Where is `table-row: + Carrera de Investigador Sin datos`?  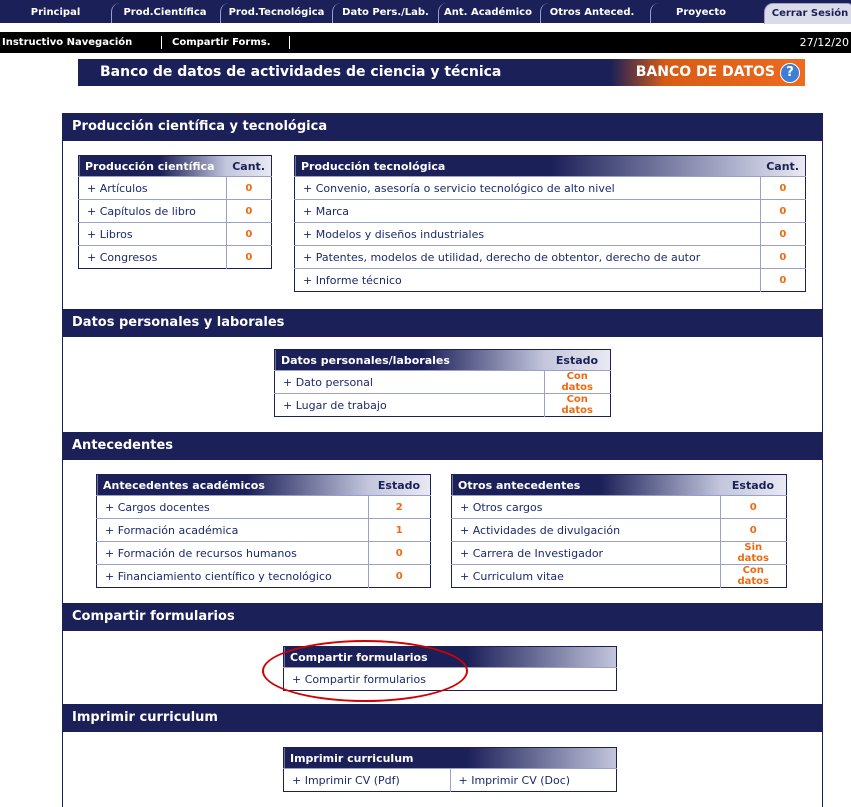
table-row: + Carrera de Investigador Sin datos is located at coordinates (619, 553).